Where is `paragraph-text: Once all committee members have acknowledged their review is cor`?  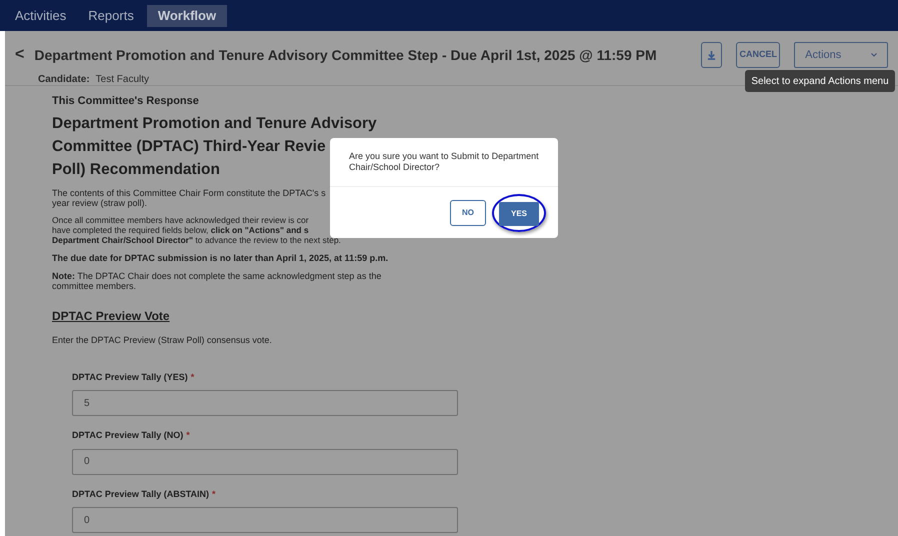 paragraph-text: Once all committee members have acknowledged their review is cor is located at coordinates (180, 219).